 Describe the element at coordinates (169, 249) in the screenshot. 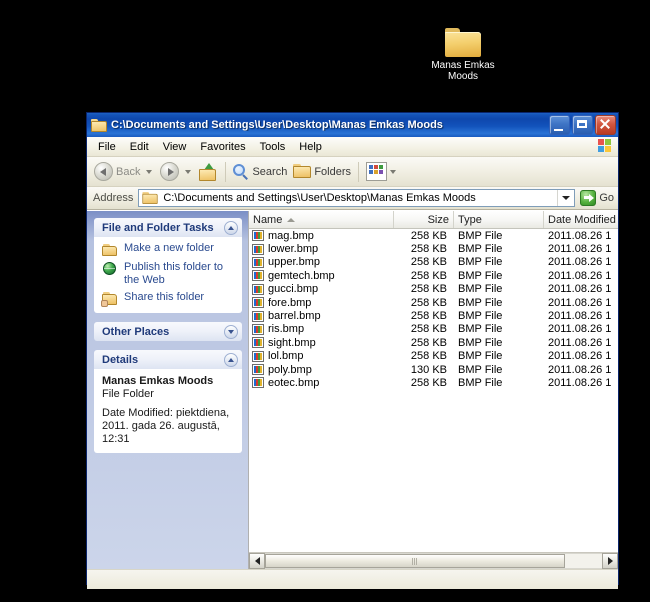

I see `task-make-a-new-folder: Make a new folder` at that location.